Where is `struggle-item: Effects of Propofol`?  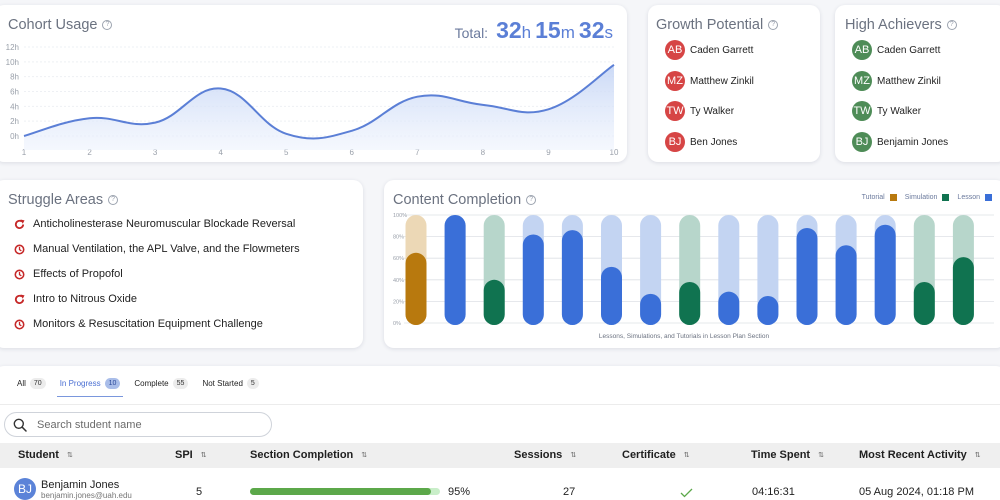
struggle-item: Effects of Propofol is located at coordinates (68, 274).